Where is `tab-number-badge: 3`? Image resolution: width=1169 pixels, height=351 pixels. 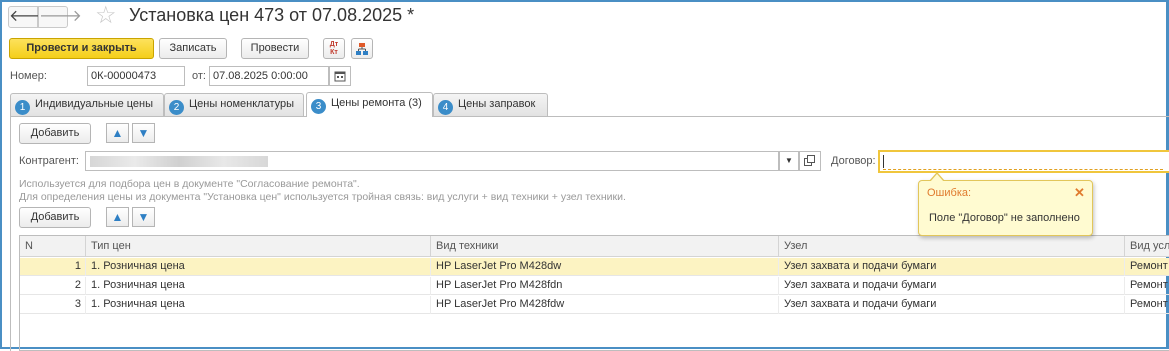 tab-number-badge: 3 is located at coordinates (318, 106).